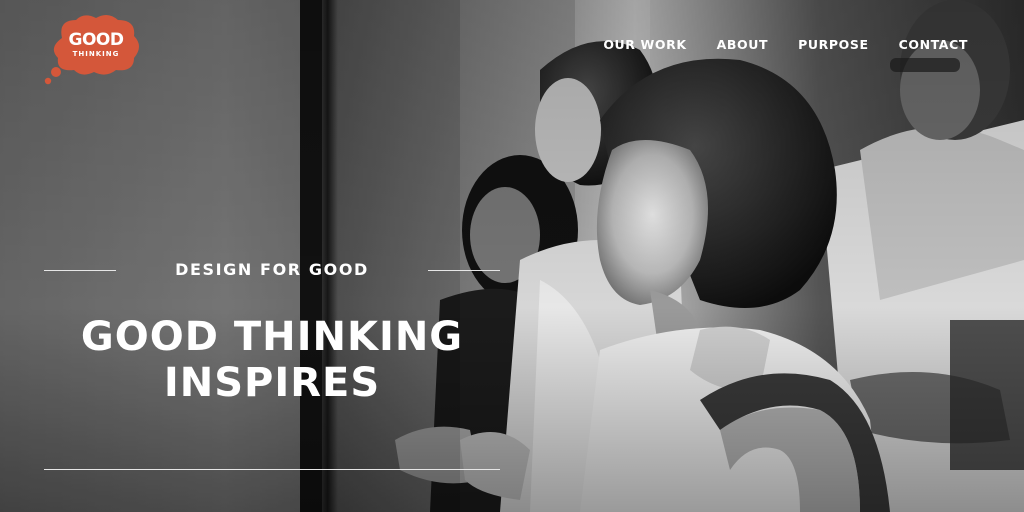 This screenshot has width=1024, height=512. What do you see at coordinates (272, 337) in the screenshot?
I see `hero-headline-line-1: GOOD THINKING` at bounding box center [272, 337].